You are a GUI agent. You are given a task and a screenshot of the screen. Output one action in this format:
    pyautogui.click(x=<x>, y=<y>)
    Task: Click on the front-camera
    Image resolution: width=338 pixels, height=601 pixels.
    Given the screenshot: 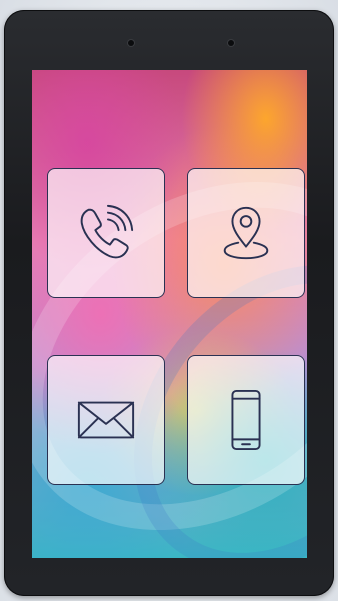 What is the action you would take?
    pyautogui.click(x=131, y=43)
    